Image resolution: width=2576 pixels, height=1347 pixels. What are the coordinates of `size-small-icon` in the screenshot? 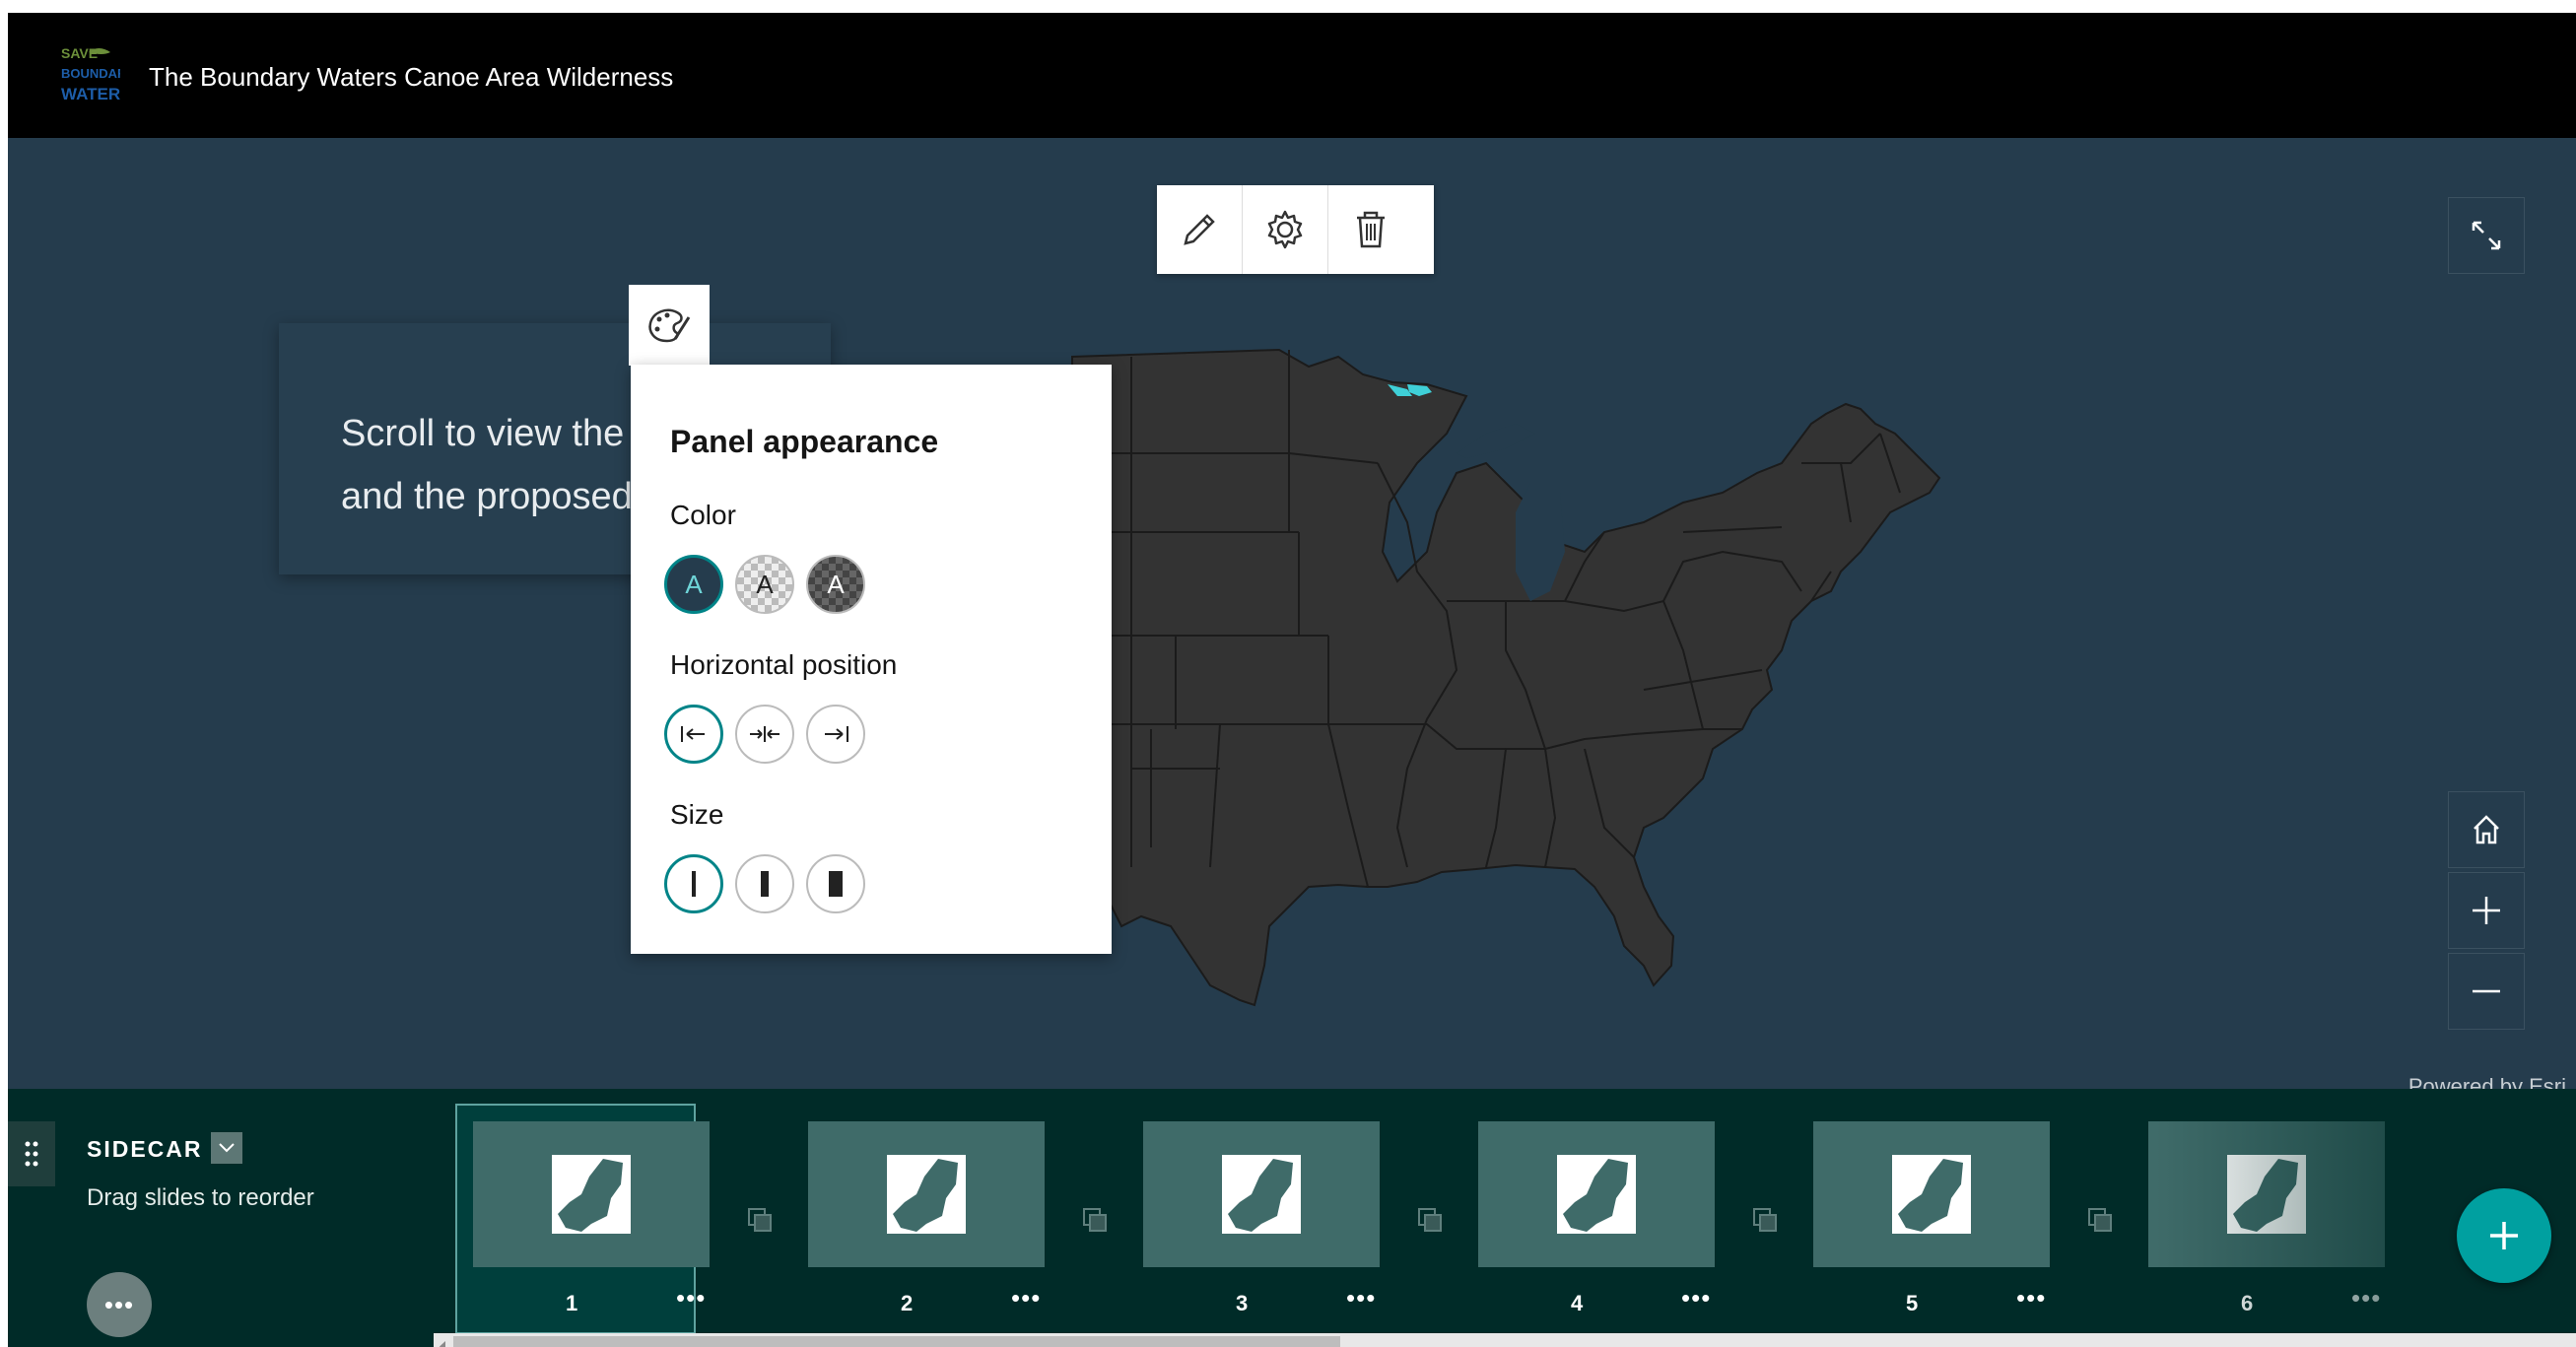 It's located at (694, 884).